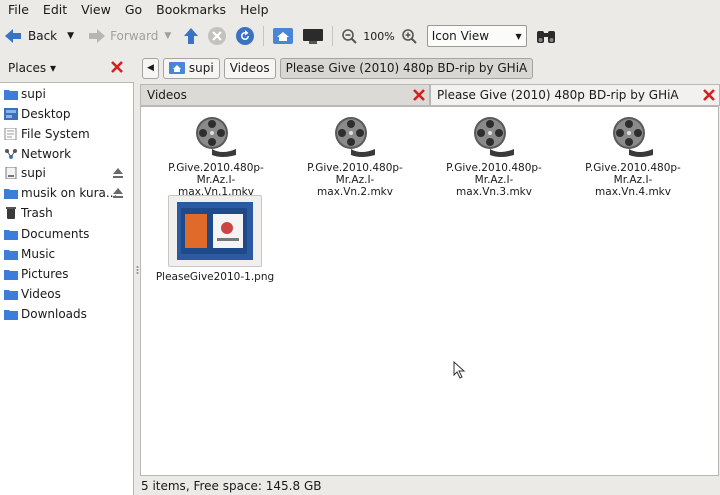 This screenshot has width=720, height=495. What do you see at coordinates (11, 154) in the screenshot?
I see `network-icon` at bounding box center [11, 154].